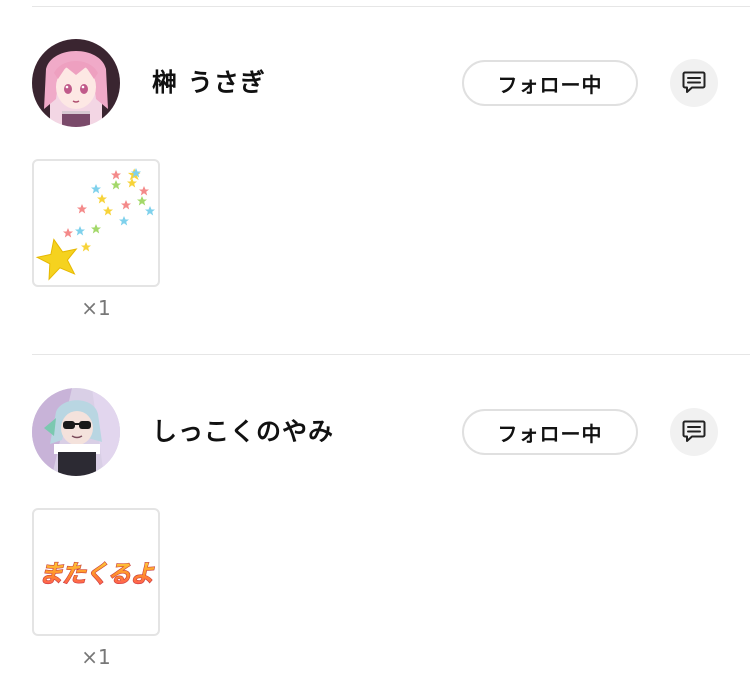 The height and width of the screenshot is (699, 750). What do you see at coordinates (76, 432) in the screenshot?
I see `avatar-sunglasses-character-icon` at bounding box center [76, 432].